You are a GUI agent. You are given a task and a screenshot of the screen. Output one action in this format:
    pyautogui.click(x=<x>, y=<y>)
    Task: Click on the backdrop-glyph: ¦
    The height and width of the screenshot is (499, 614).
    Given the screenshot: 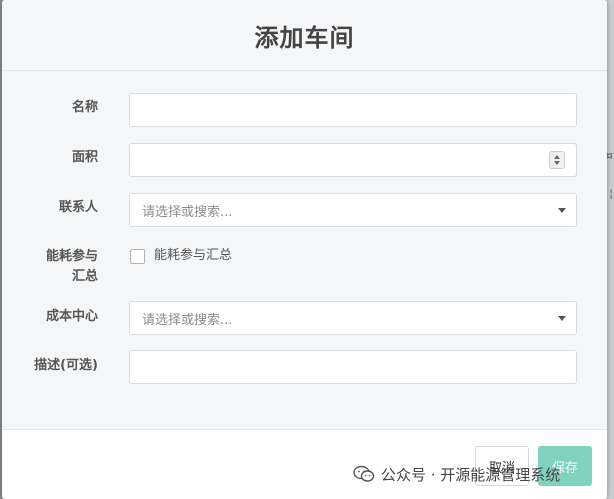 What is the action you would take?
    pyautogui.click(x=611, y=193)
    